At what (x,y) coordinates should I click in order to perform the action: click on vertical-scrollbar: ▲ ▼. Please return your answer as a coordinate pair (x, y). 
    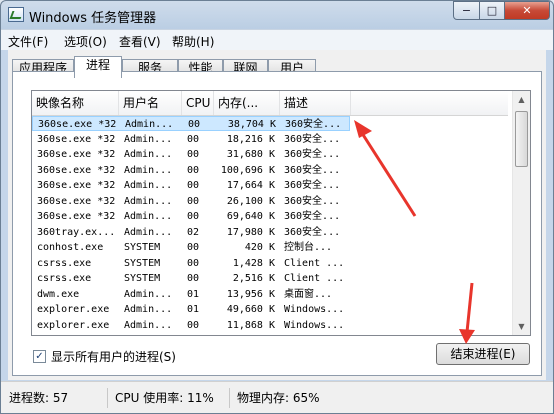
    Looking at the image, I should click on (521, 213).